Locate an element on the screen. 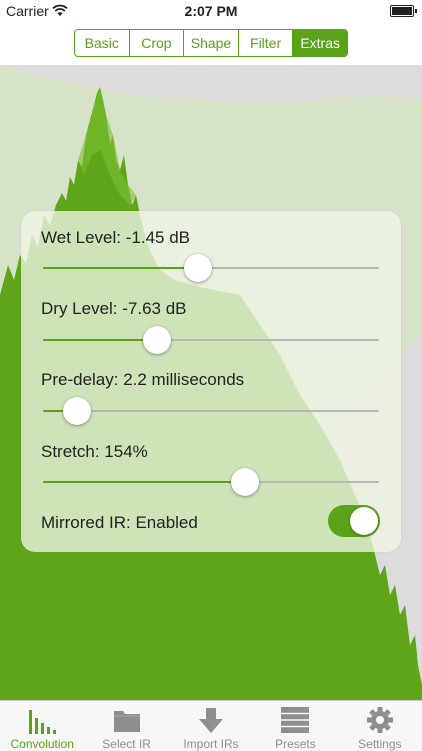 This screenshot has height=751, width=422. slider-track is located at coordinates (211, 411).